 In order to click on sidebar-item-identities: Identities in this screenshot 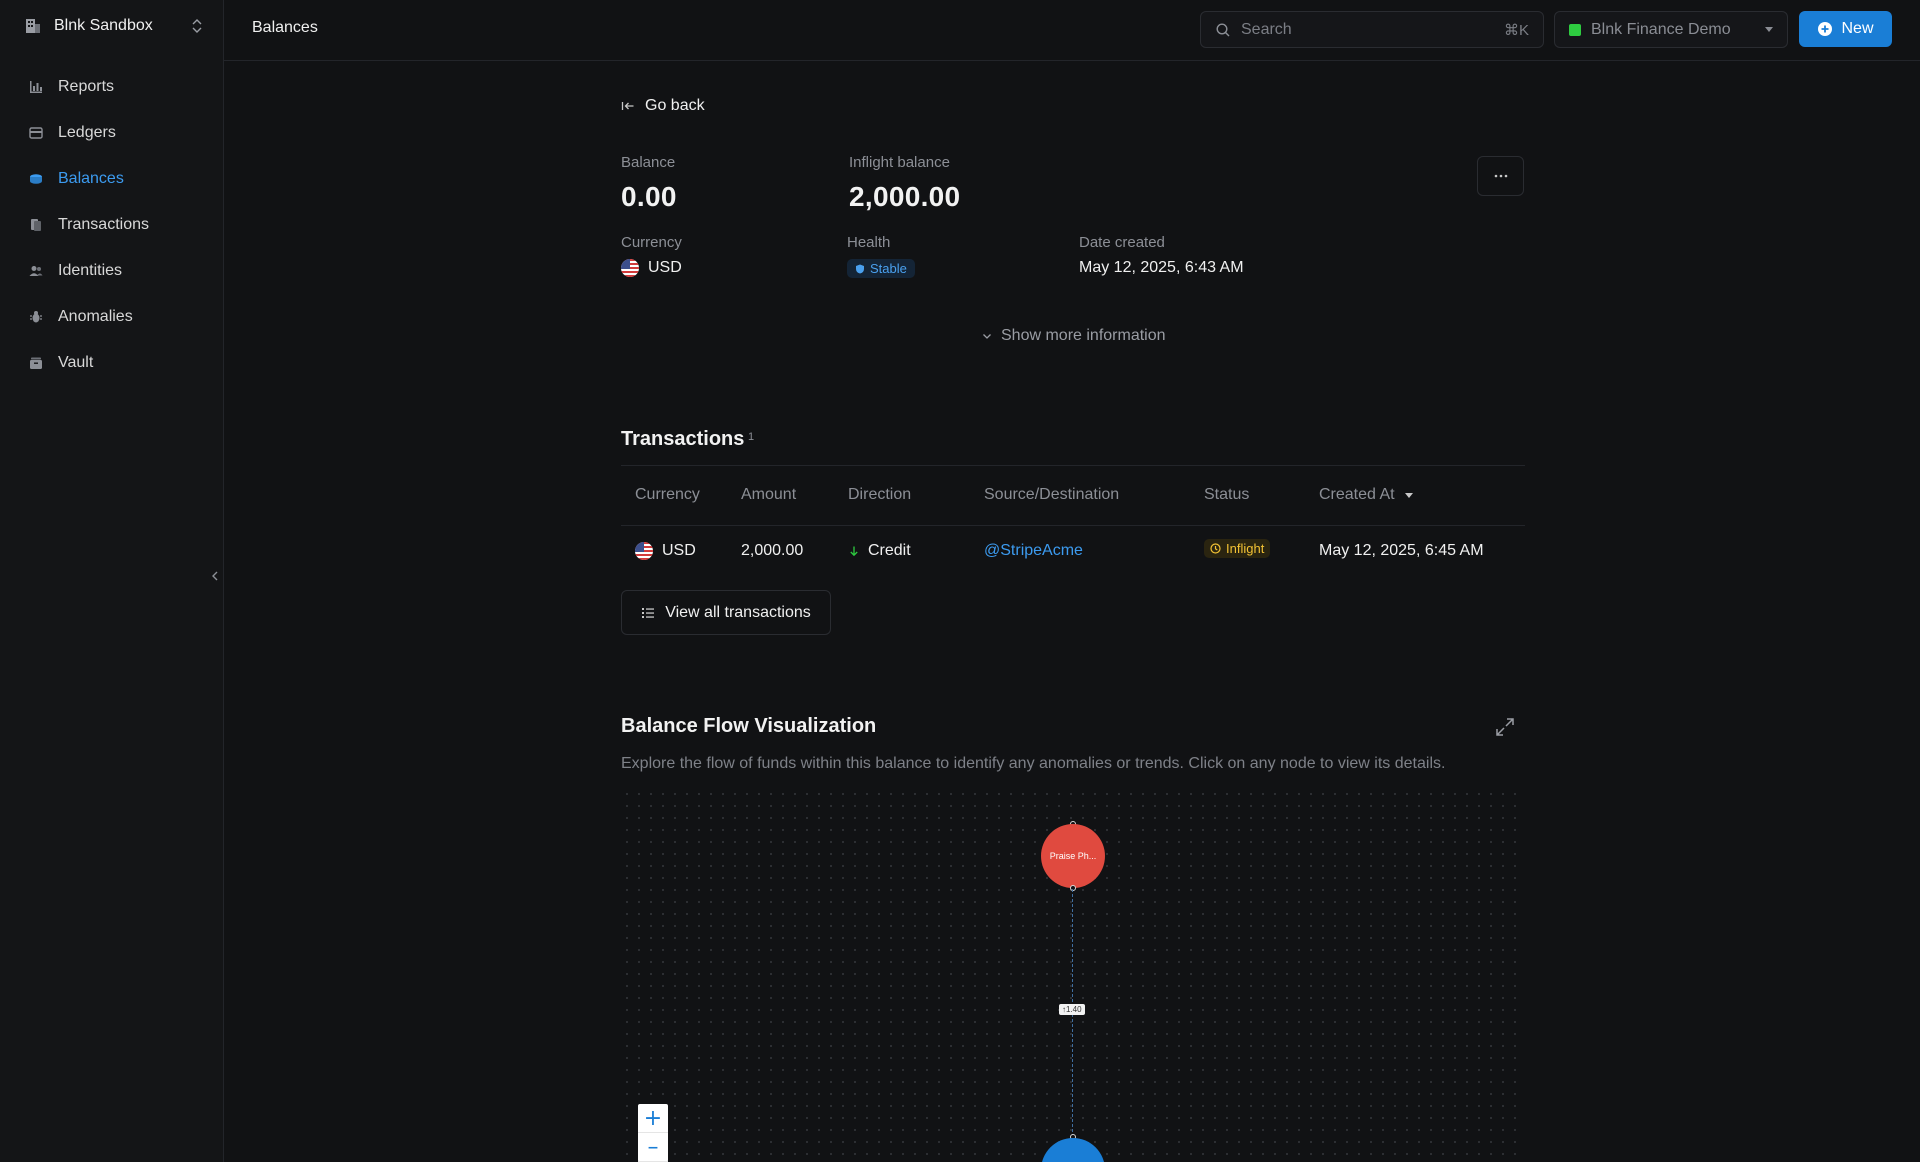, I will do `click(112, 271)`.